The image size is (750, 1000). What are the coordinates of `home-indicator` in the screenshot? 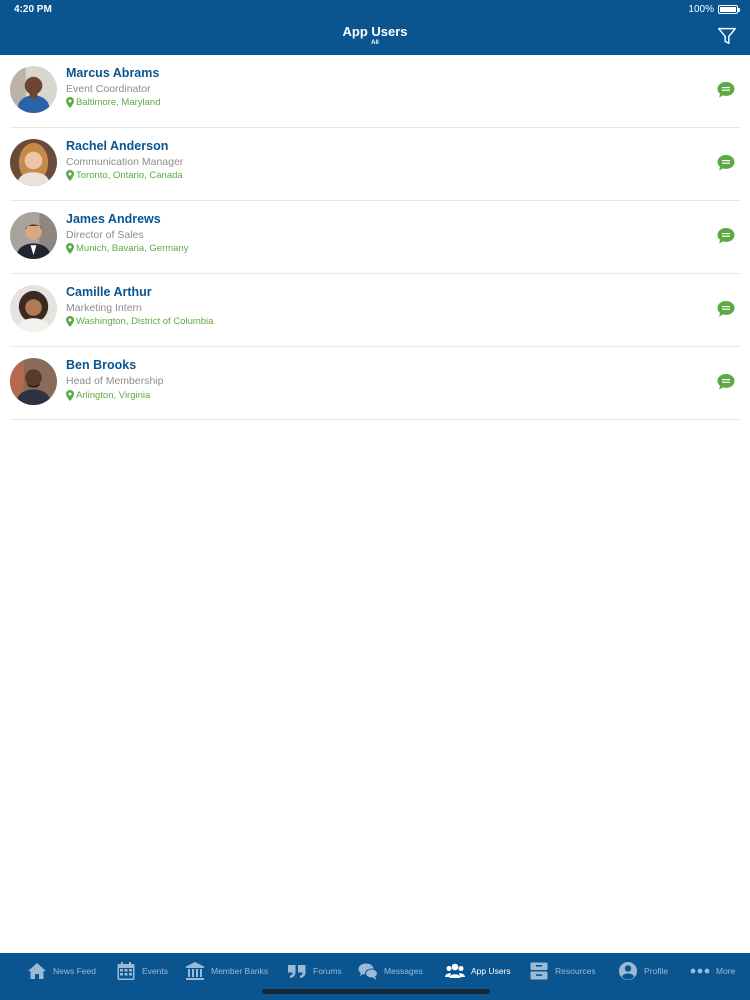 It's located at (376, 991).